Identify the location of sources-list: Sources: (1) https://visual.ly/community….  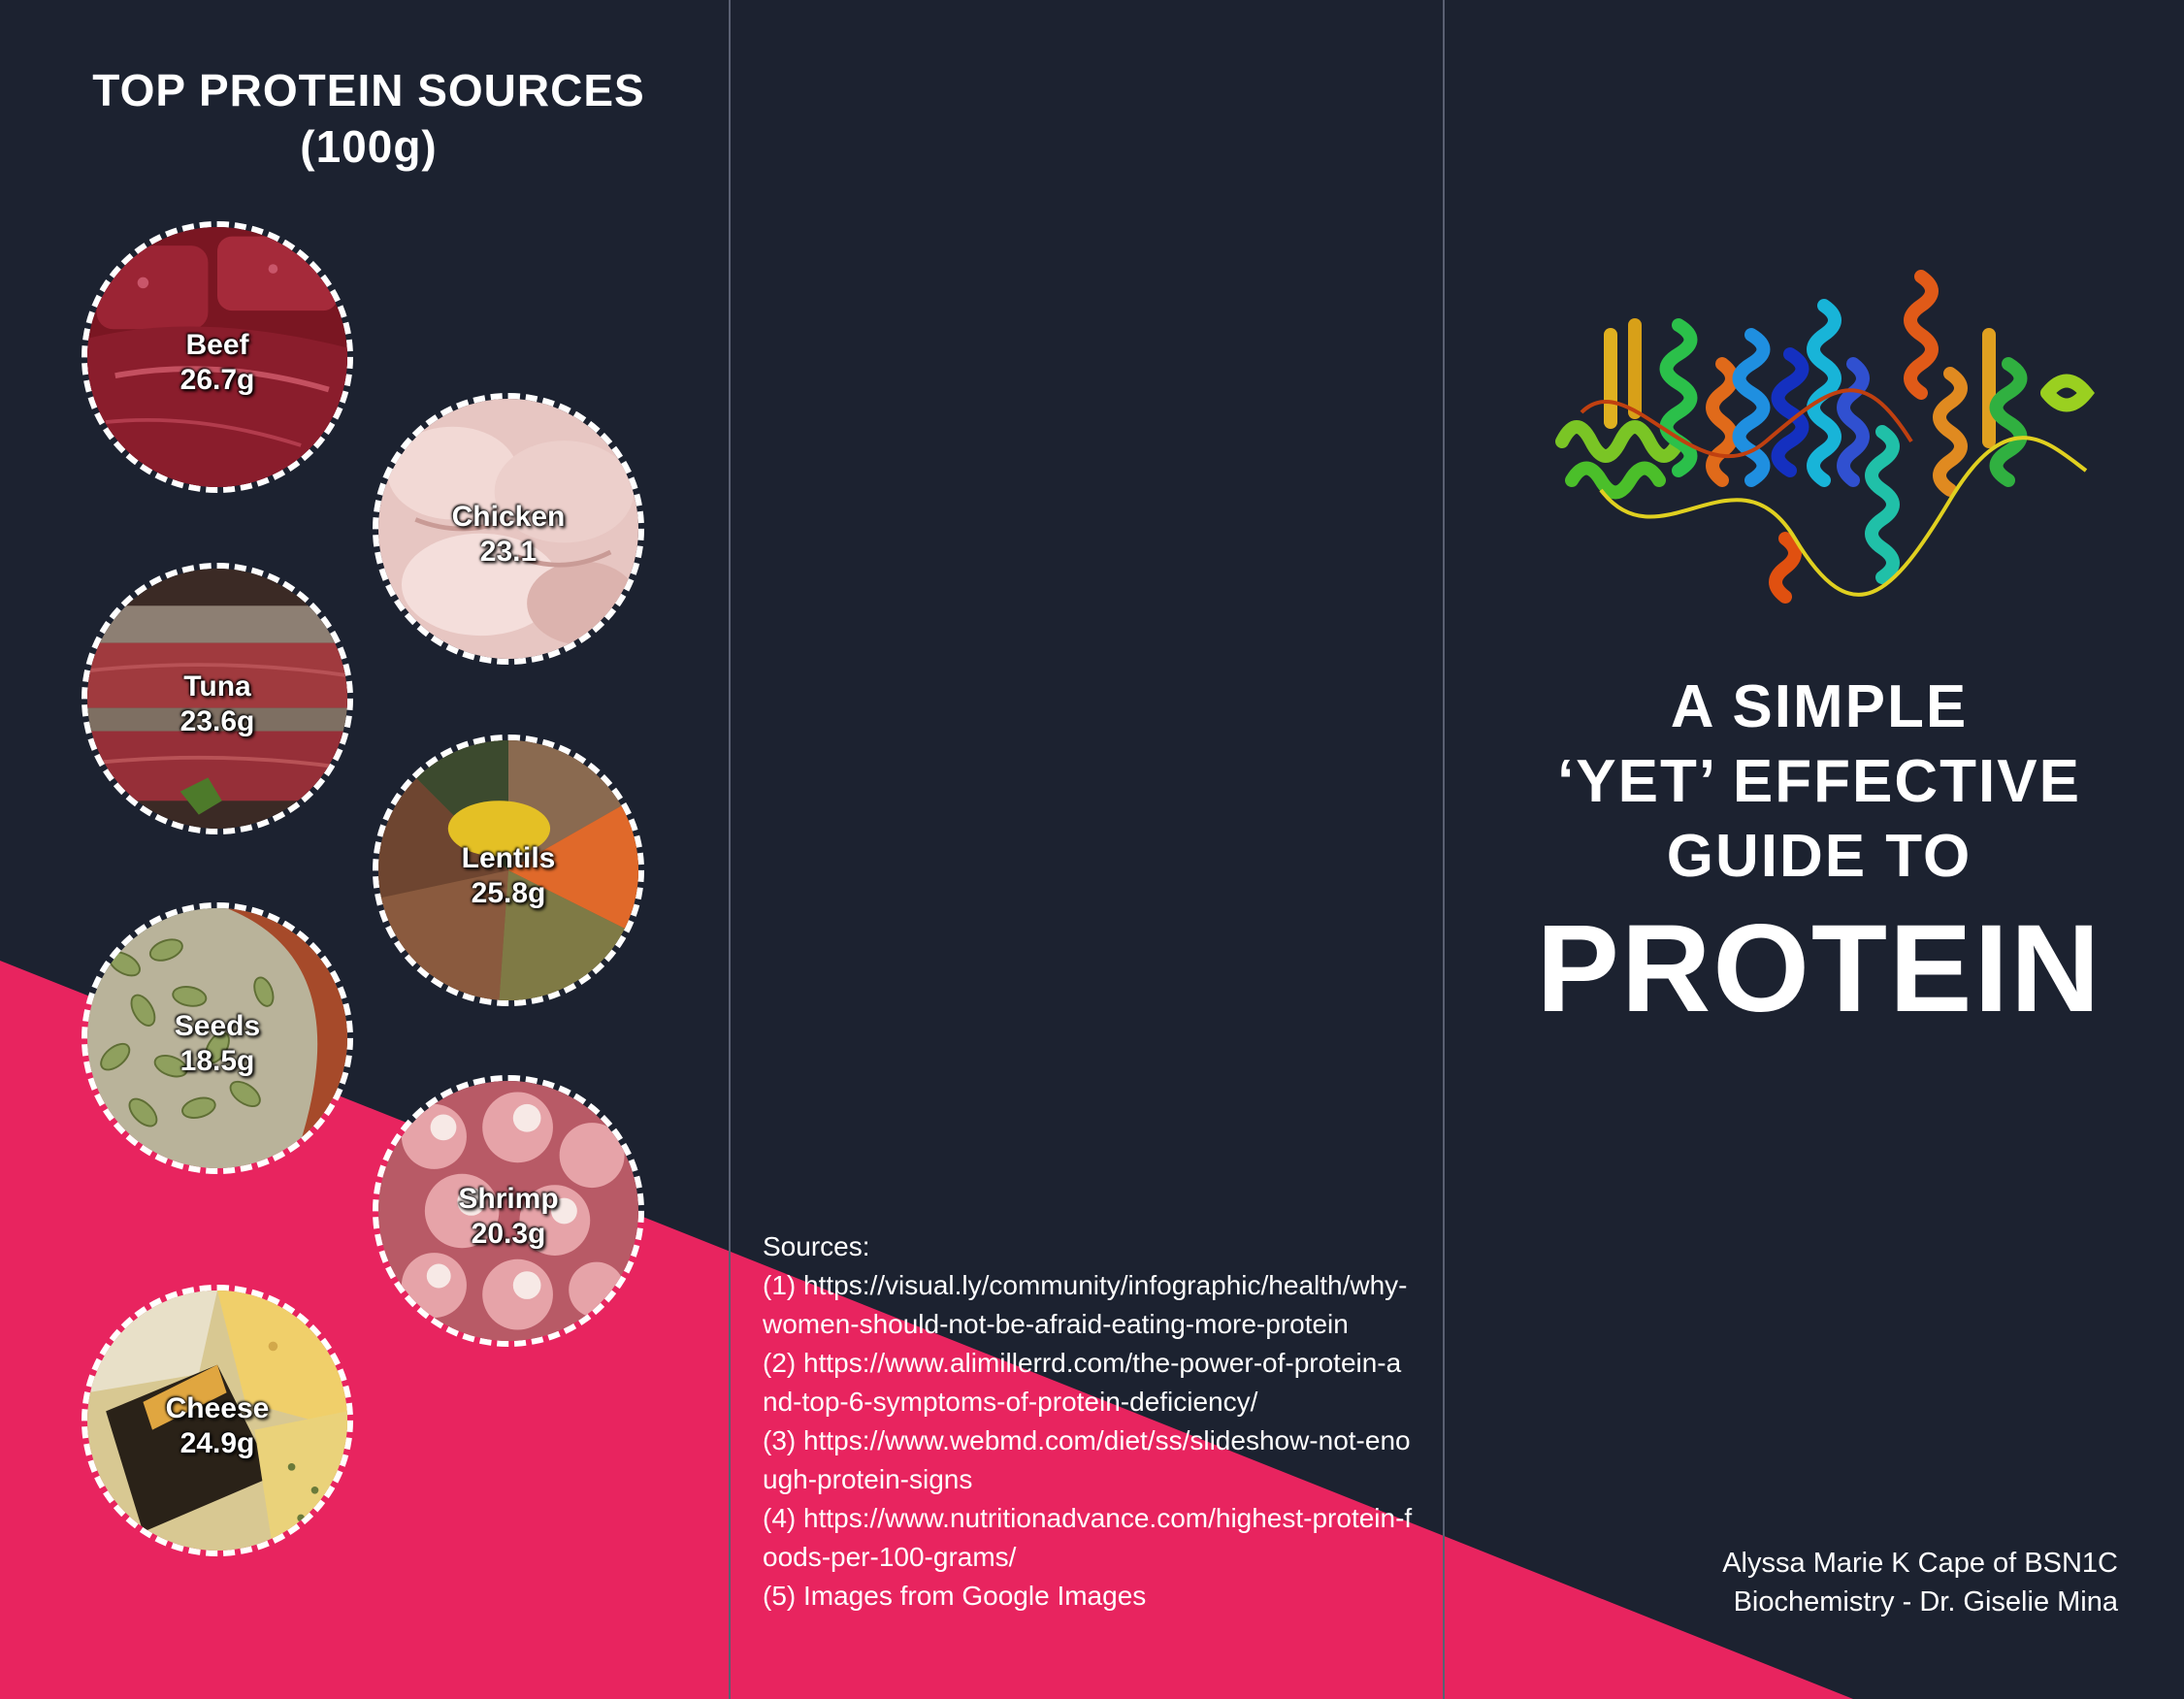
(1097, 1421).